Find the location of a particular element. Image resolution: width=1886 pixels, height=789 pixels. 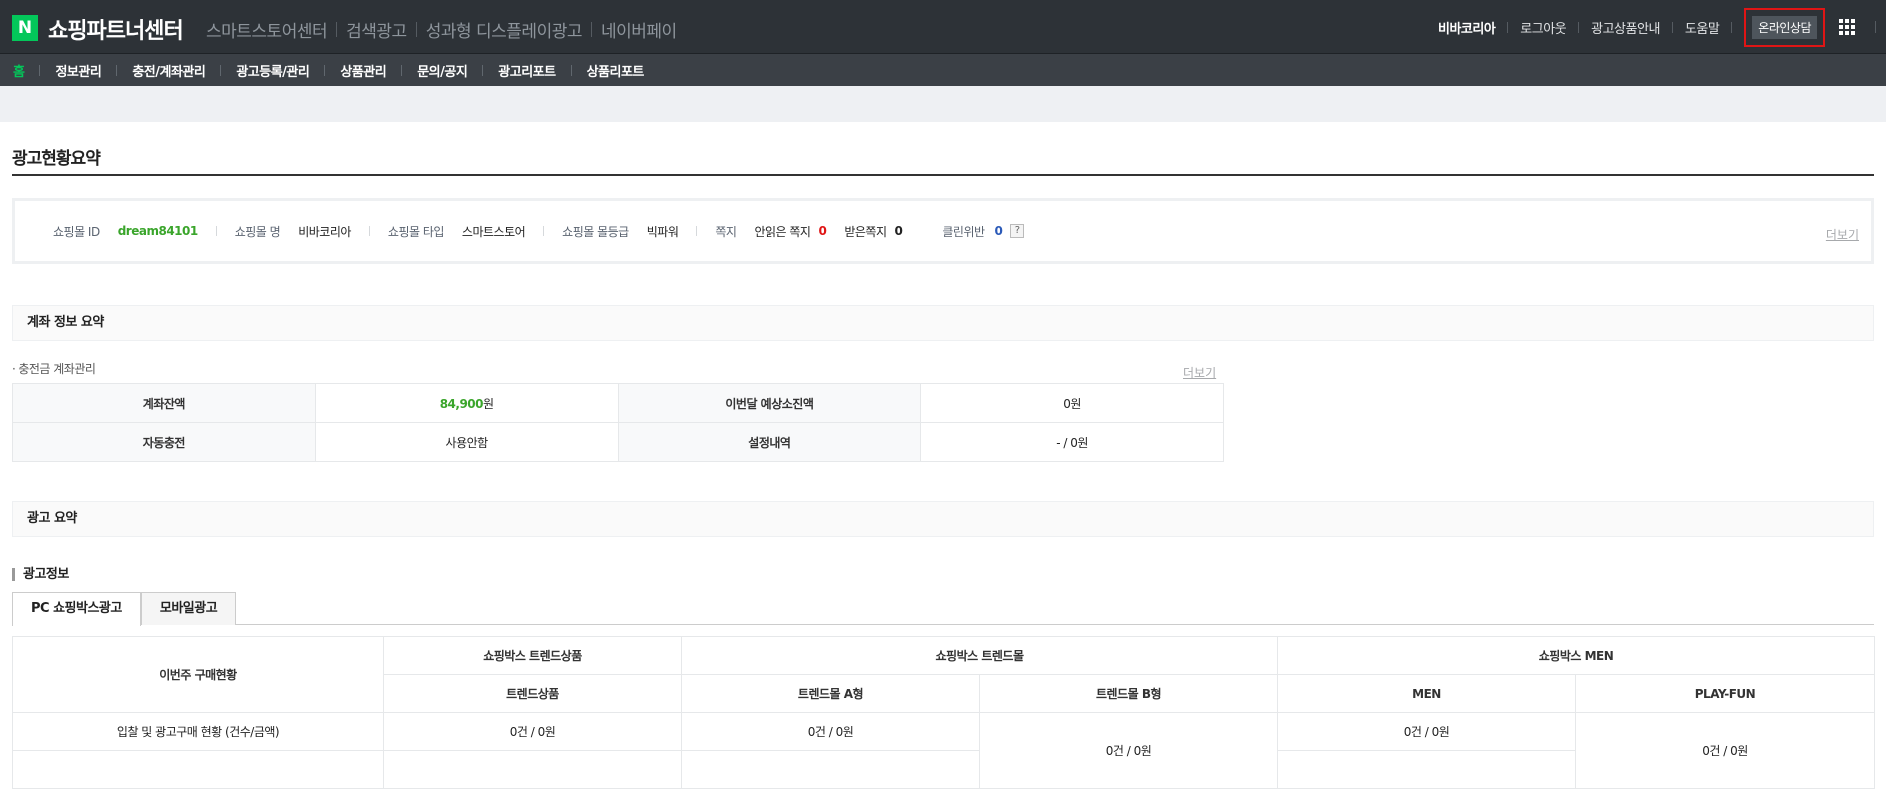

menu-product-management: 상품관리 is located at coordinates (363, 70).